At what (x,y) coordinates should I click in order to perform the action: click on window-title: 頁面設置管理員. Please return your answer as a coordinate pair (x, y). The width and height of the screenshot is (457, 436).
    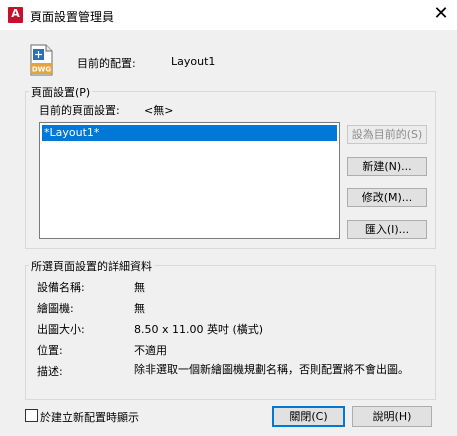
    Looking at the image, I should click on (72, 17).